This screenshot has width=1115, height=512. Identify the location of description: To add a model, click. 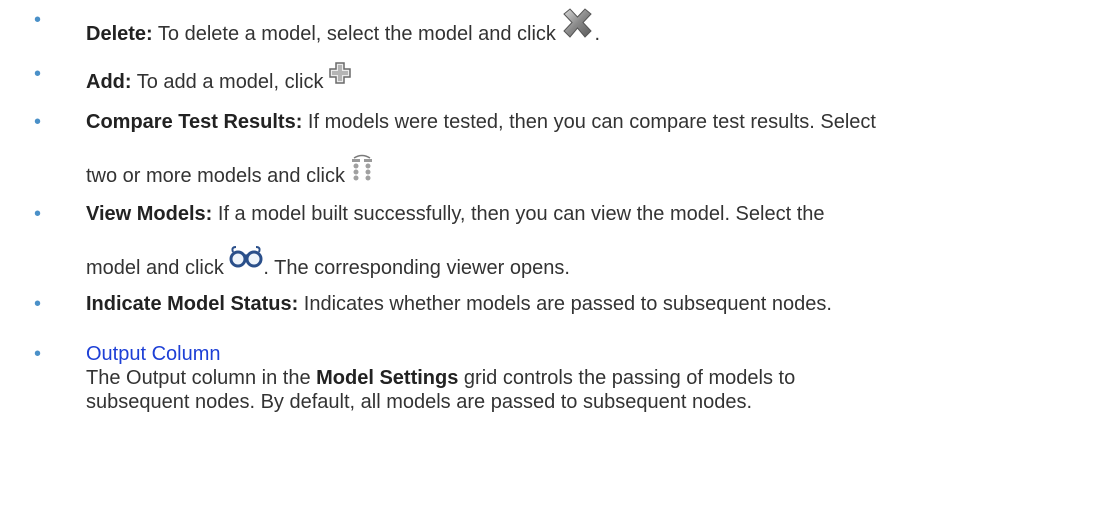
(230, 82).